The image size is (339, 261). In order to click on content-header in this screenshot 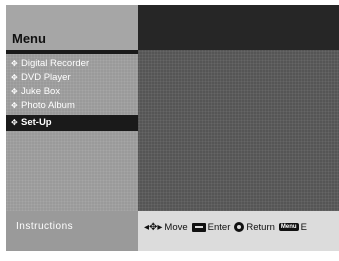, I will do `click(238, 27)`.